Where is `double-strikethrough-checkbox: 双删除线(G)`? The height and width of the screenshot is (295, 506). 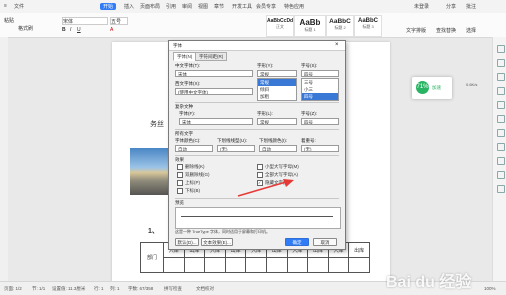
double-strikethrough-checkbox: 双删除线(G) is located at coordinates (193, 175).